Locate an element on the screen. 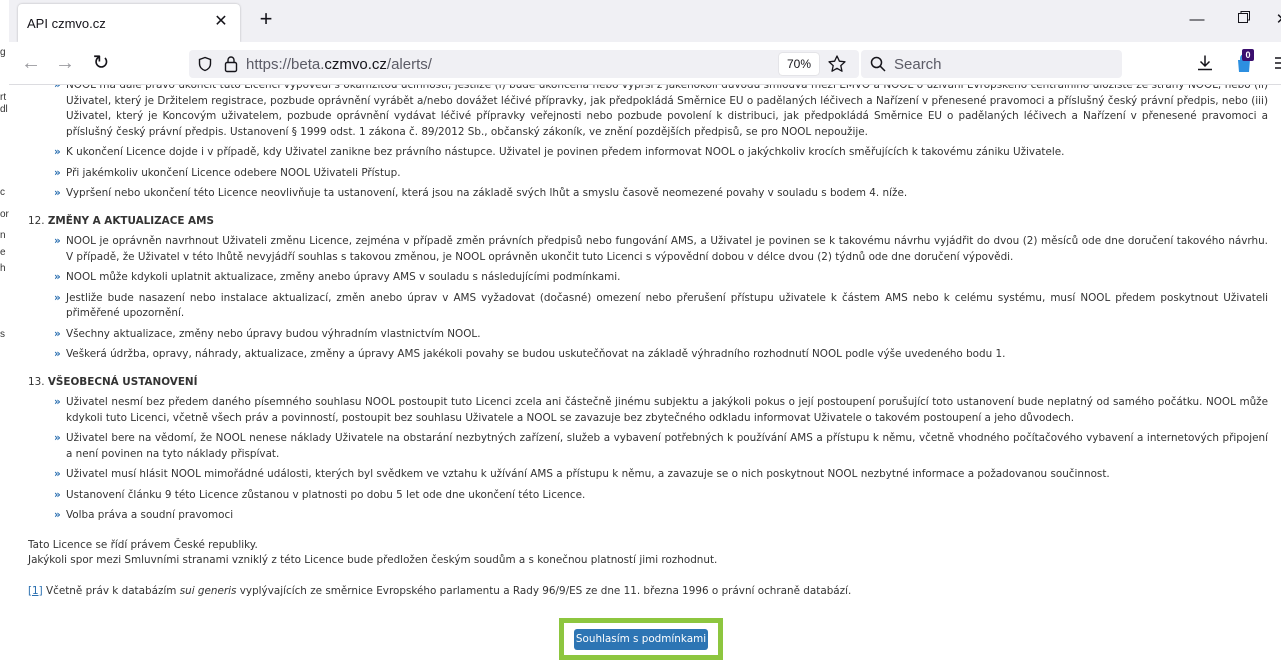  zoom-level-badge: 70% is located at coordinates (799, 64).